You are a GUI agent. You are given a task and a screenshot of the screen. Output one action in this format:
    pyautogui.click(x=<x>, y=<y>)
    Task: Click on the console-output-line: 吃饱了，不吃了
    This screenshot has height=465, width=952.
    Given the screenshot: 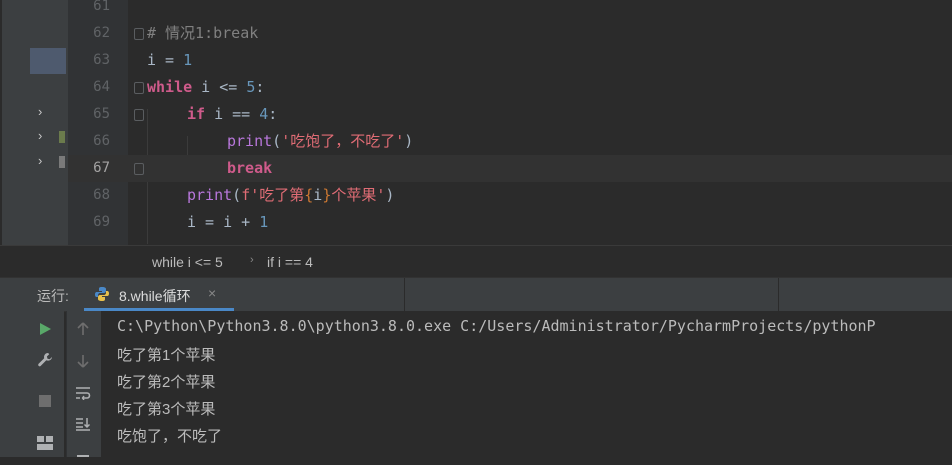 What is the action you would take?
    pyautogui.click(x=170, y=436)
    